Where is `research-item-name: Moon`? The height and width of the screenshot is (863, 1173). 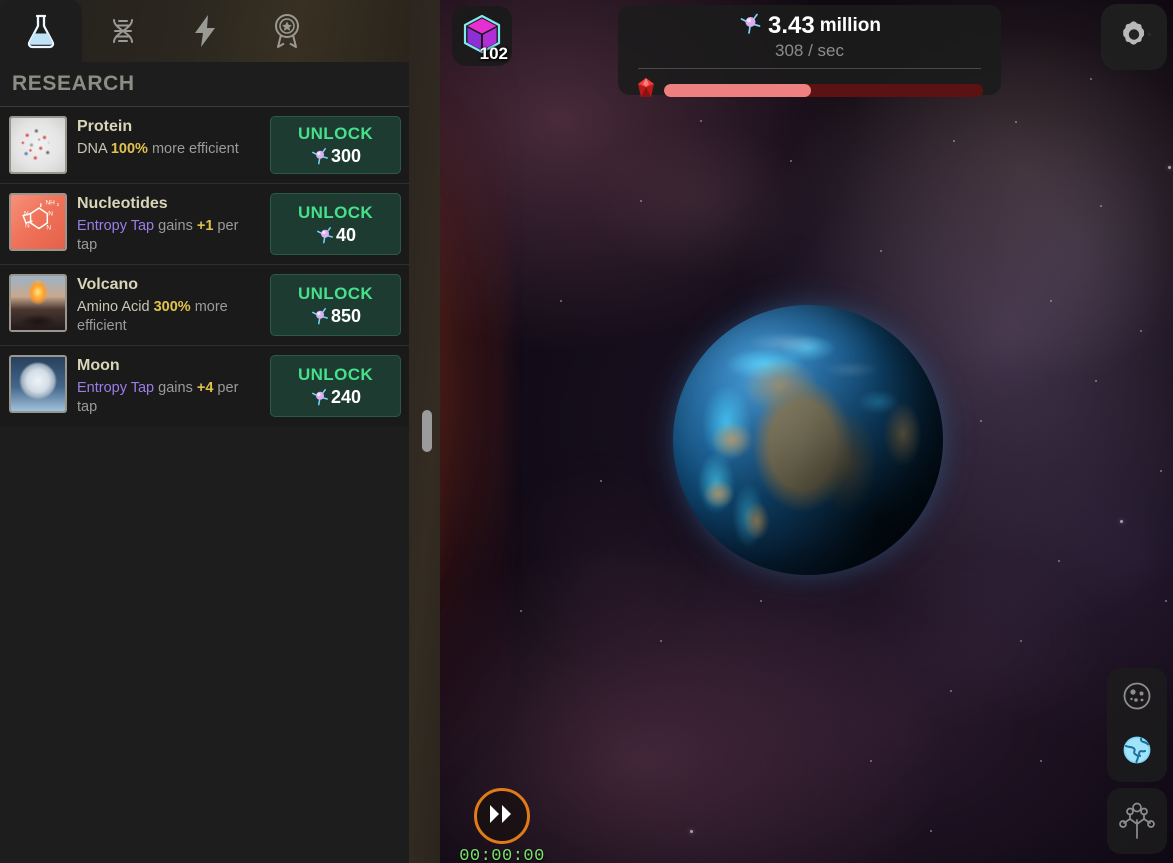
research-item-name: Moon is located at coordinates (98, 365).